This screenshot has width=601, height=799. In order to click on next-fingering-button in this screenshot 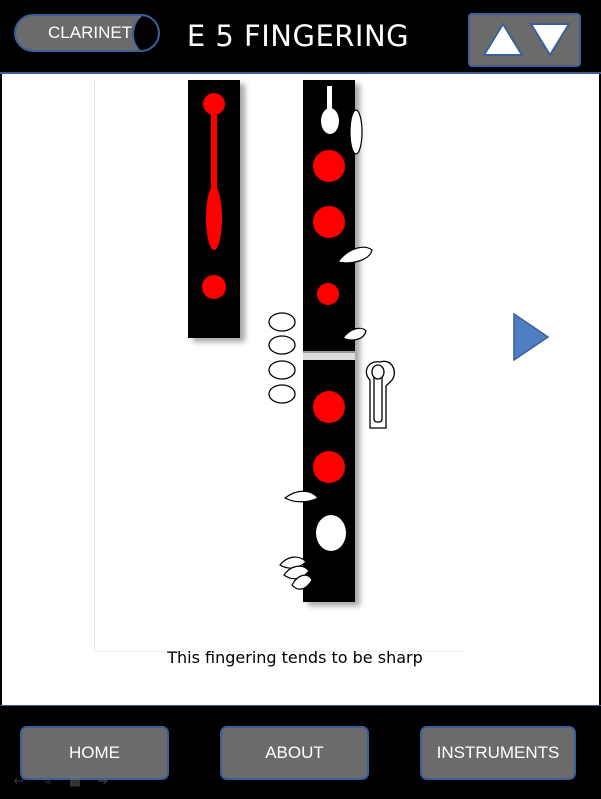, I will do `click(531, 337)`.